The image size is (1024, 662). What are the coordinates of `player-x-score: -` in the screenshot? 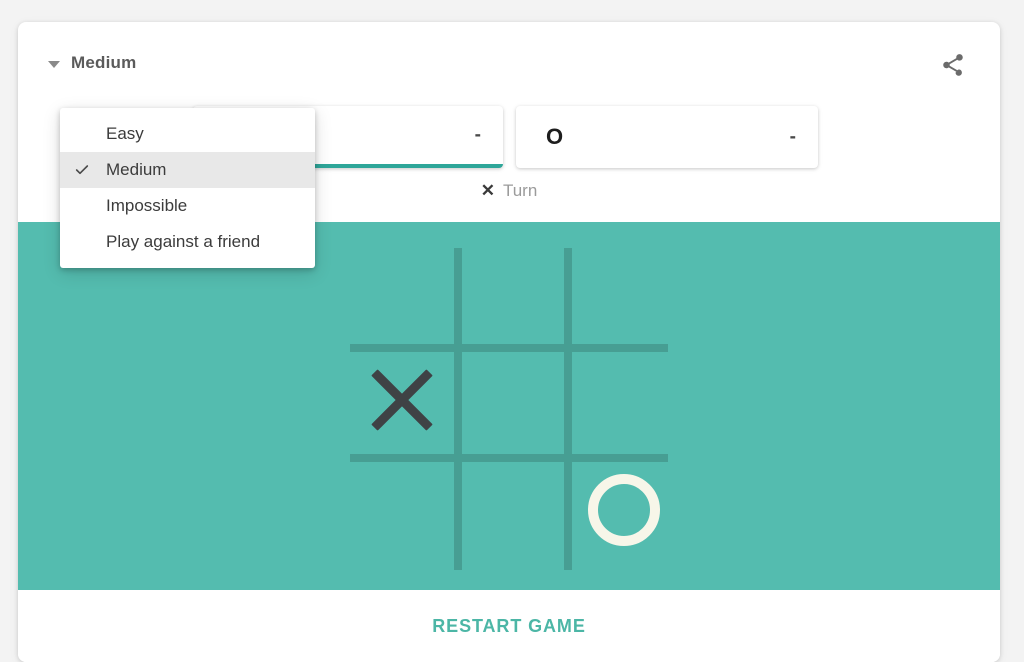 It's located at (477, 135).